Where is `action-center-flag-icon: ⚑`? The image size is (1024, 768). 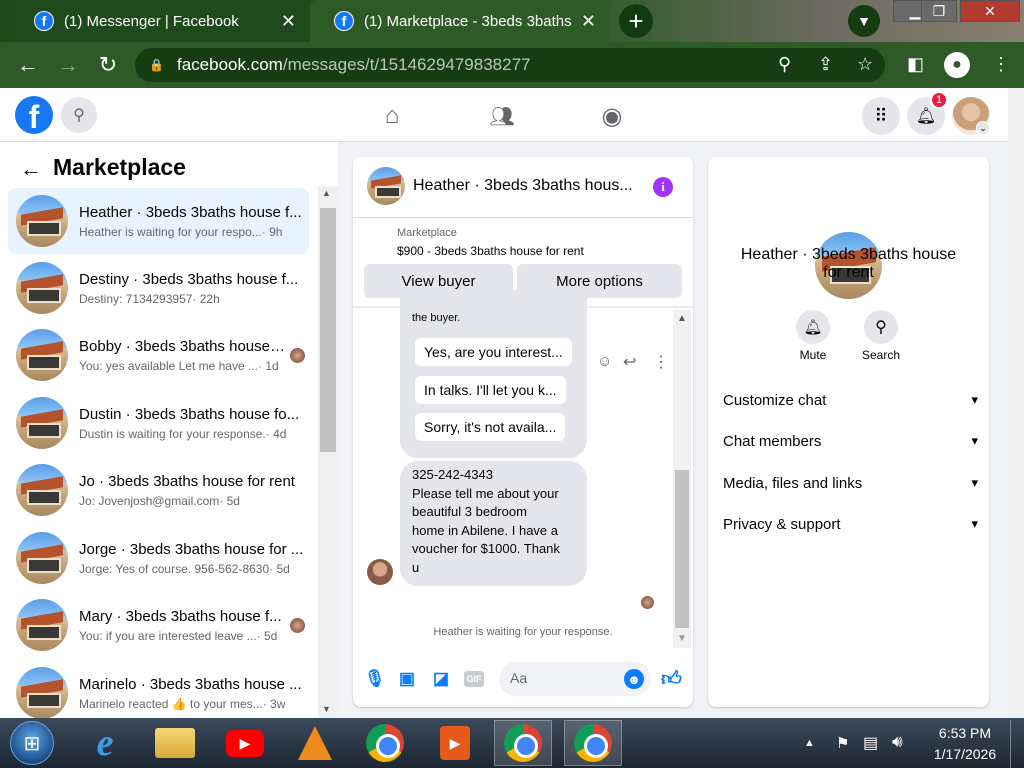
action-center-flag-icon: ⚑ is located at coordinates (842, 743).